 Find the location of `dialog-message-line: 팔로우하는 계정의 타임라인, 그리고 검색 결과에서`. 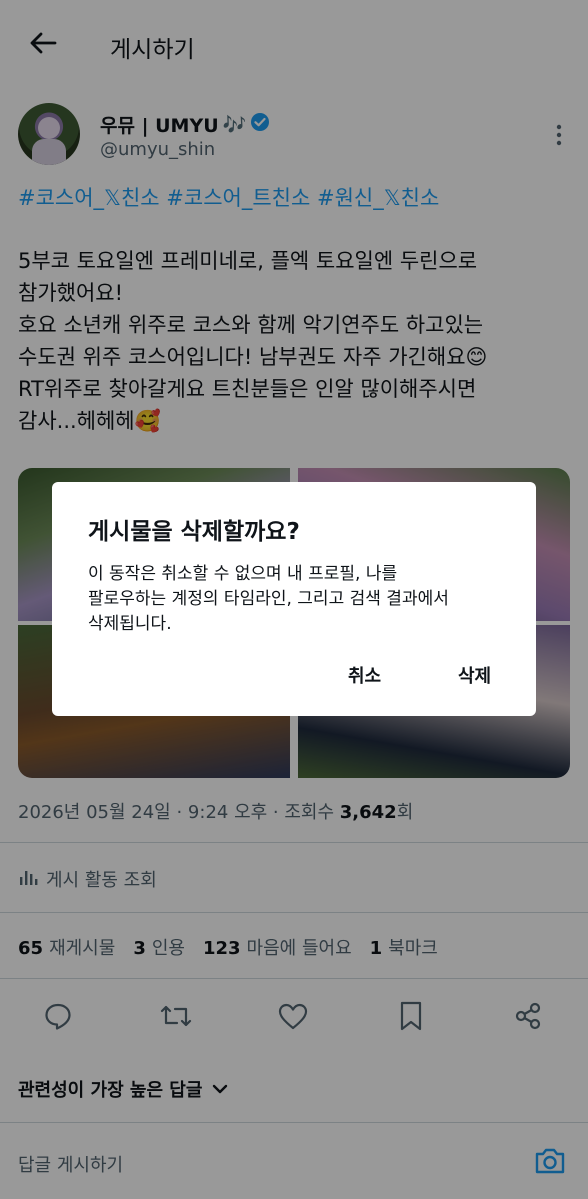

dialog-message-line: 팔로우하는 계정의 타임라인, 그리고 검색 결과에서 is located at coordinates (268, 599).